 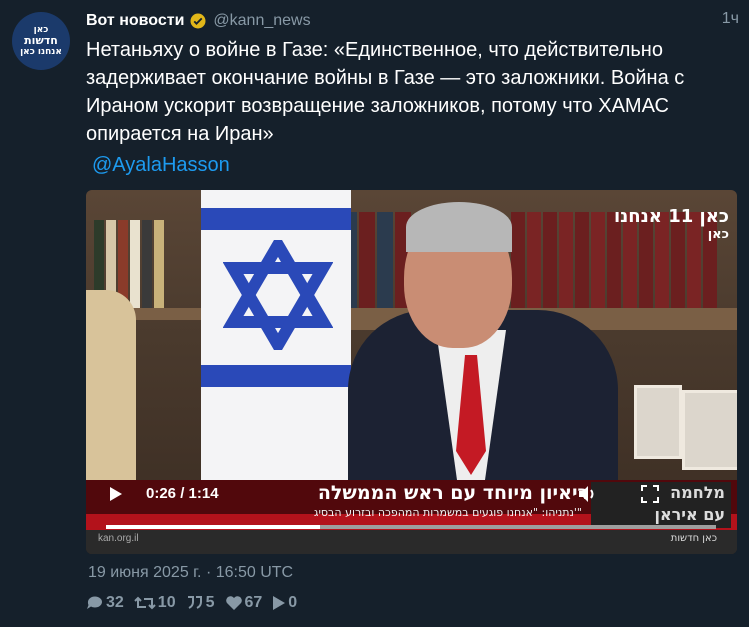 What do you see at coordinates (693, 538) in the screenshot?
I see `bottom-logo: כאן חדשות` at bounding box center [693, 538].